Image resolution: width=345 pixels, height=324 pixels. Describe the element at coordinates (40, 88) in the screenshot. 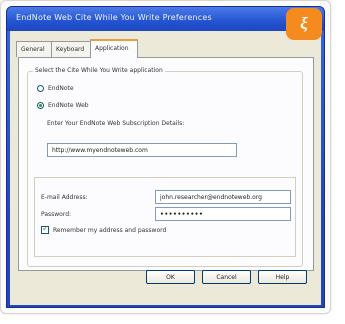

I see `endnote-radio` at that location.